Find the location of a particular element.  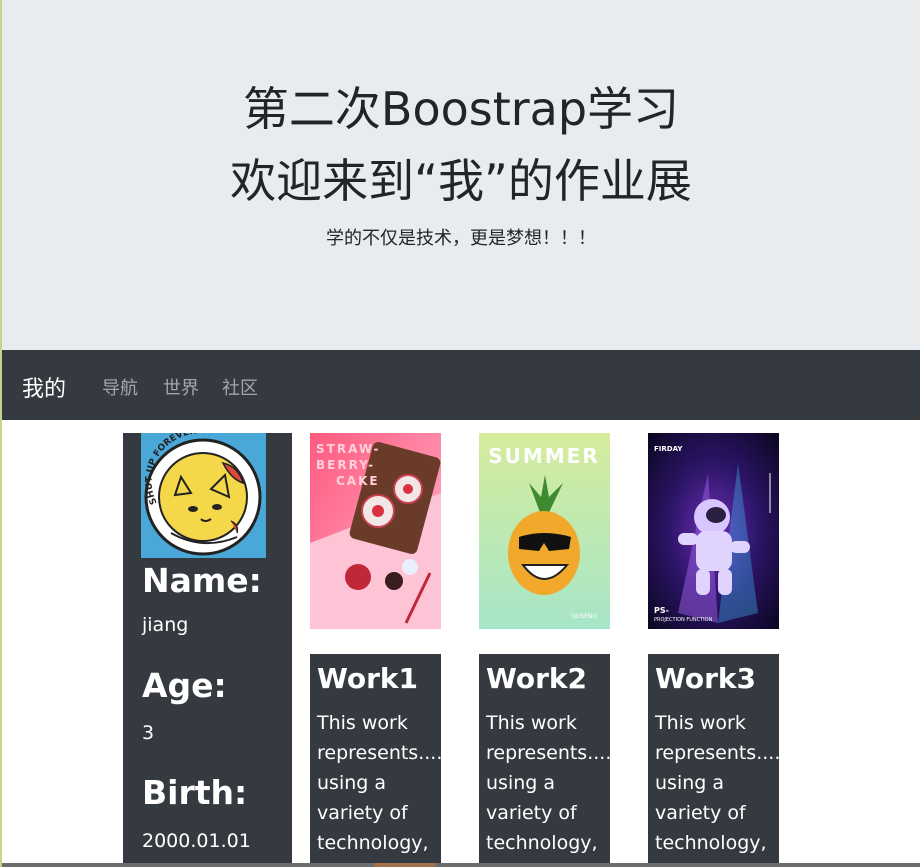

birth-label: Birth: is located at coordinates (195, 792).